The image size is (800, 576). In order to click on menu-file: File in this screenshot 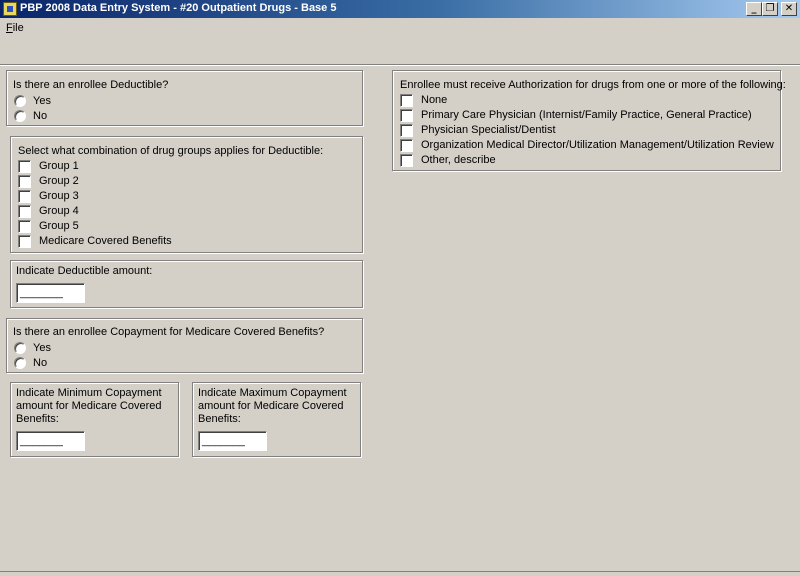, I will do `click(15, 28)`.